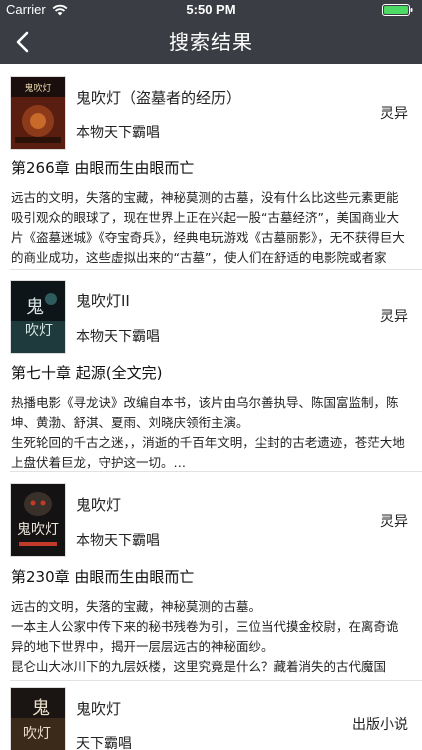 Image resolution: width=422 pixels, height=750 pixels. I want to click on status-bar: Carrier 5:50 PM, so click(211, 10).